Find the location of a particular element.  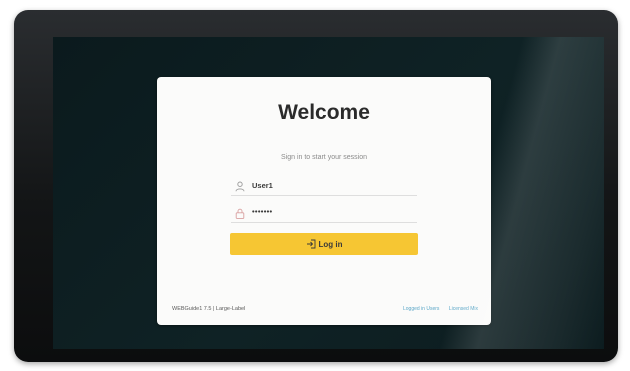

version-label: WEBGuide1 7.5 | Large-Label is located at coordinates (209, 309).